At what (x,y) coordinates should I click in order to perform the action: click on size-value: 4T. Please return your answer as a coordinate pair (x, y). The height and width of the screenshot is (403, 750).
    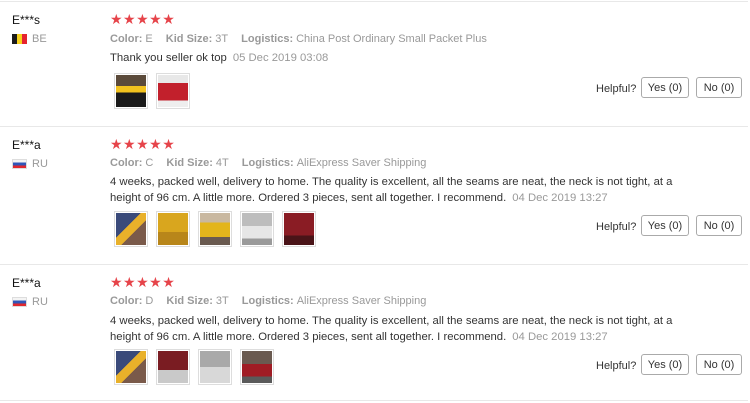
    Looking at the image, I should click on (222, 163).